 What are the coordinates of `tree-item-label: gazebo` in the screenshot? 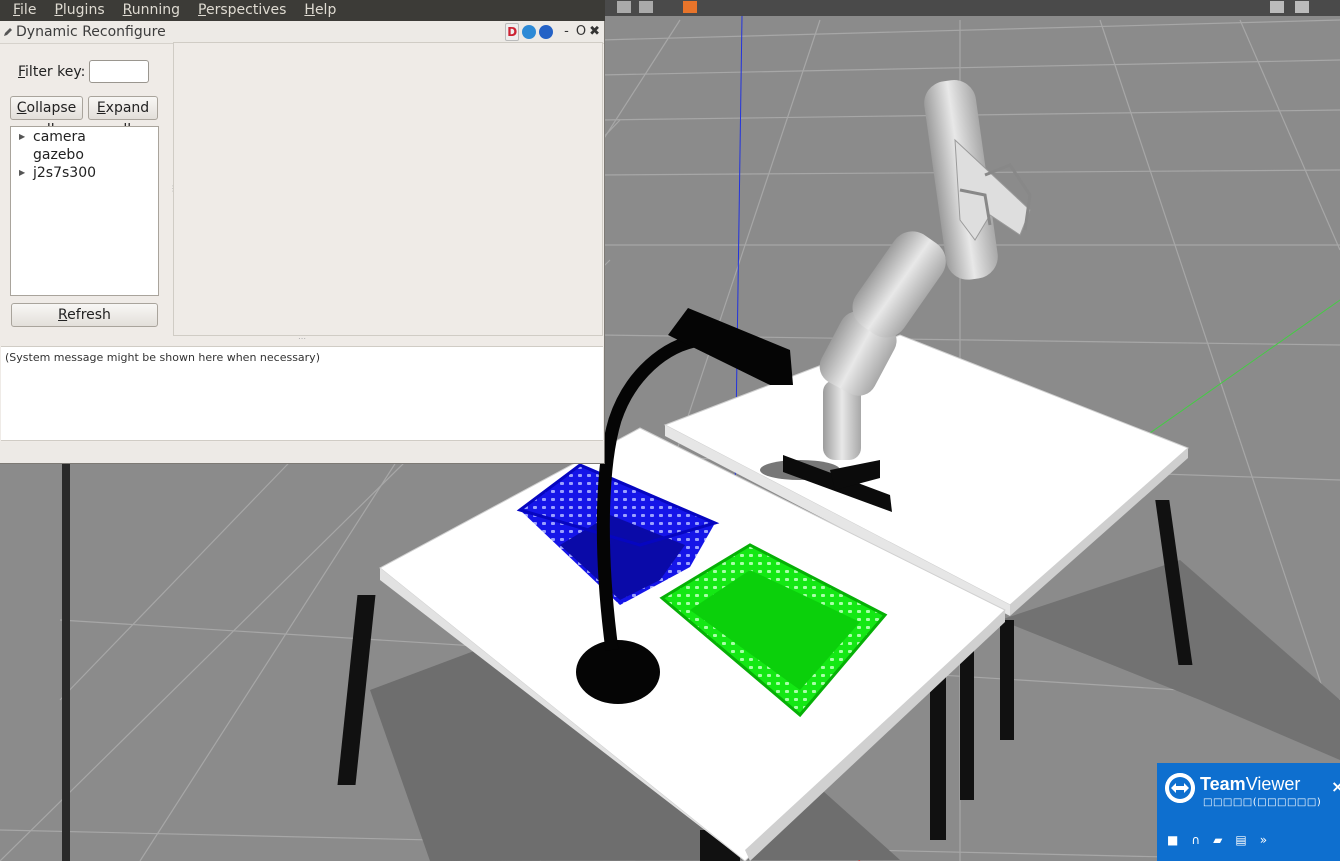 It's located at (58, 155).